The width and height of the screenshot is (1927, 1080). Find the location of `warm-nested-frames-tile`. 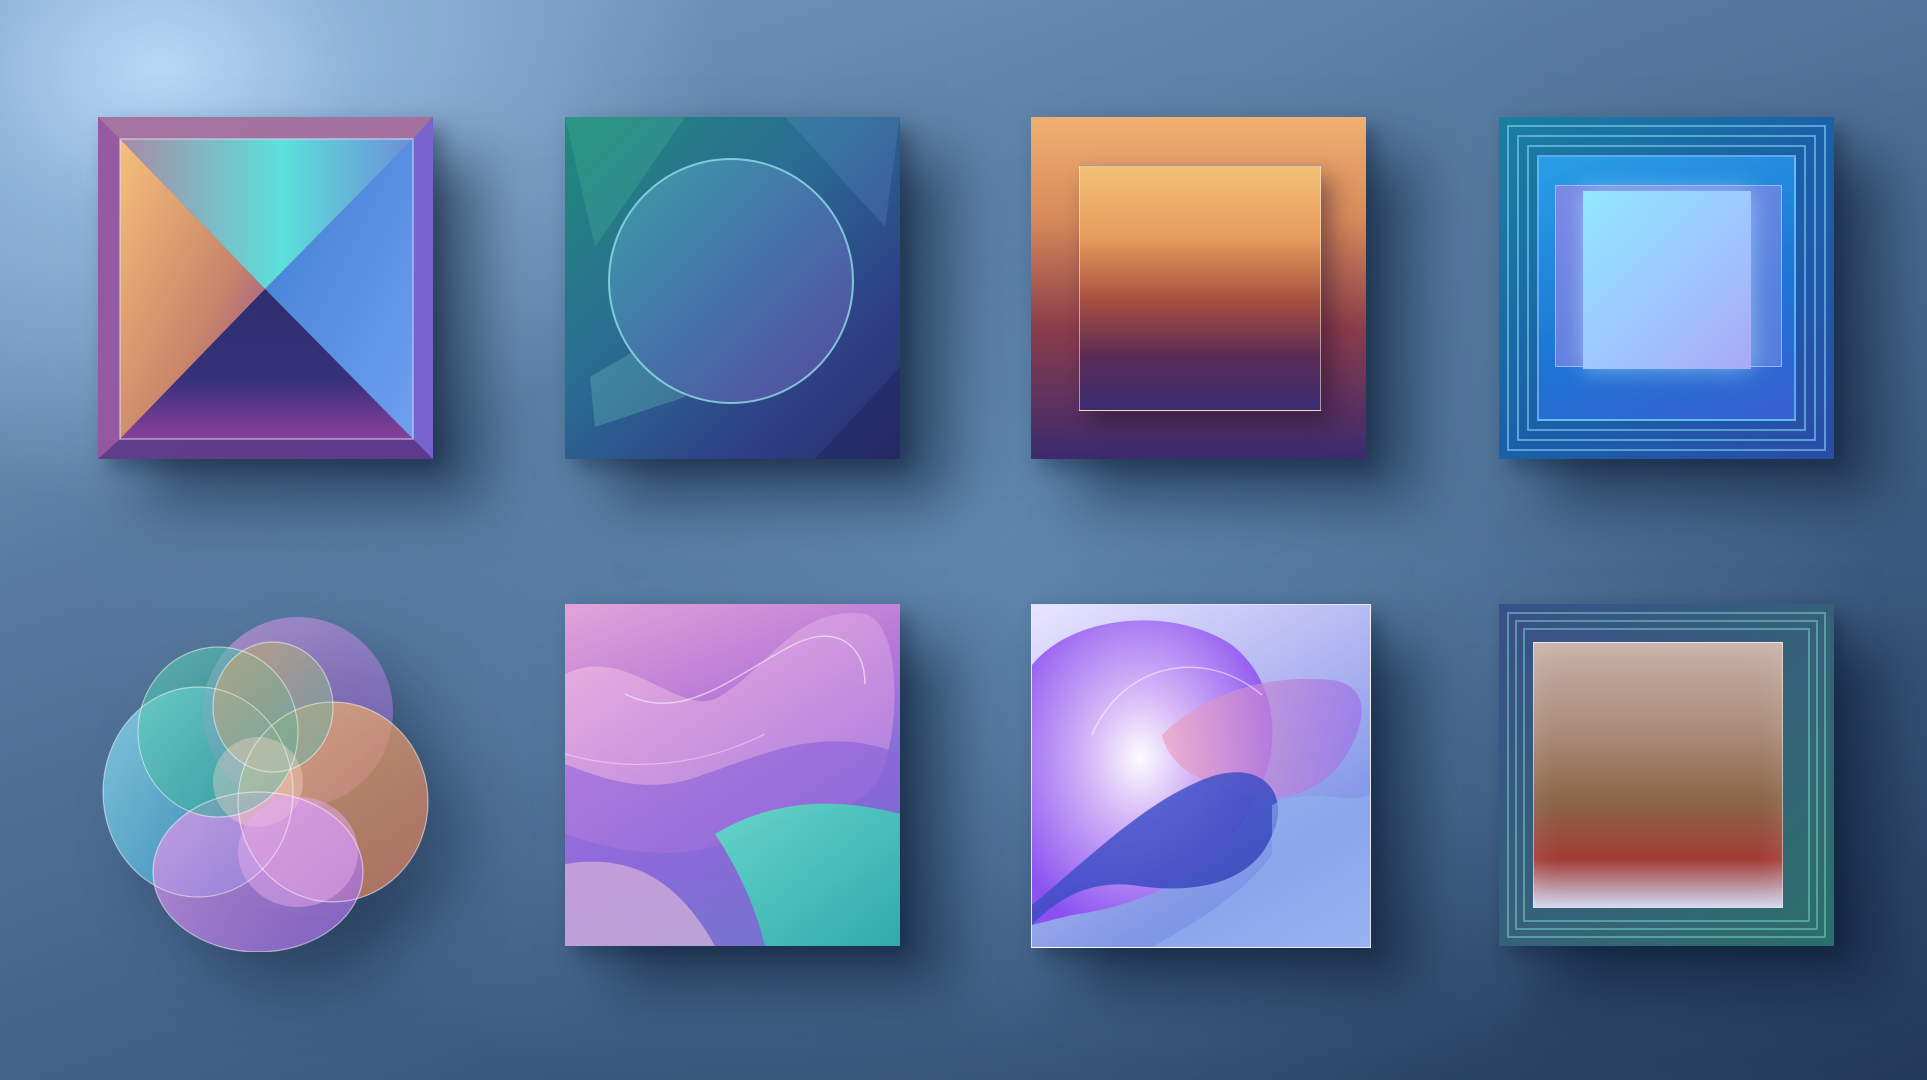

warm-nested-frames-tile is located at coordinates (1666, 775).